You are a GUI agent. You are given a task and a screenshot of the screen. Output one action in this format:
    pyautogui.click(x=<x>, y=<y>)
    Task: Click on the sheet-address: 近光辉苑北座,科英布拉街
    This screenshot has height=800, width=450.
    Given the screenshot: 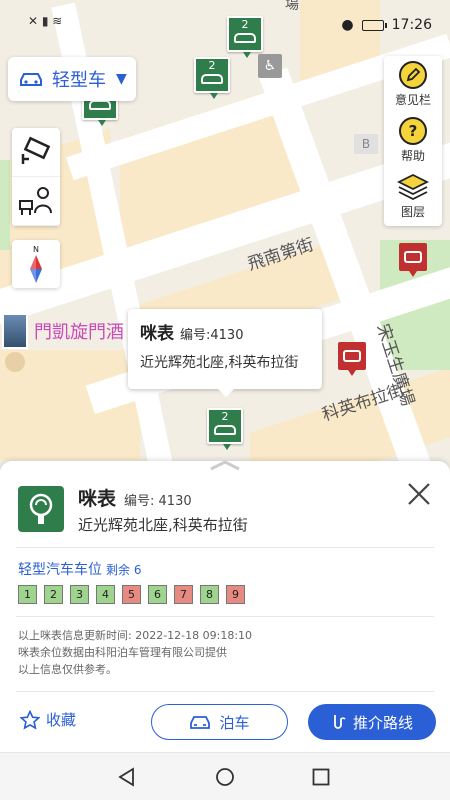 What is the action you would take?
    pyautogui.click(x=163, y=525)
    